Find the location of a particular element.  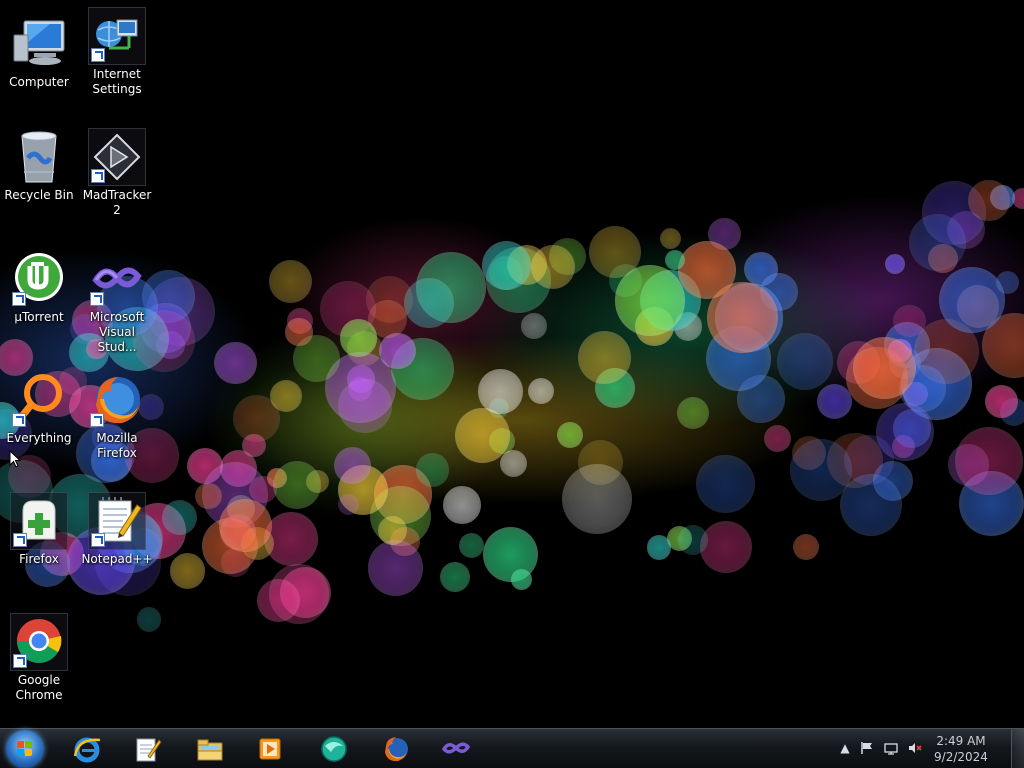

desktop-icon-label: Notepad++ is located at coordinates (117, 559).